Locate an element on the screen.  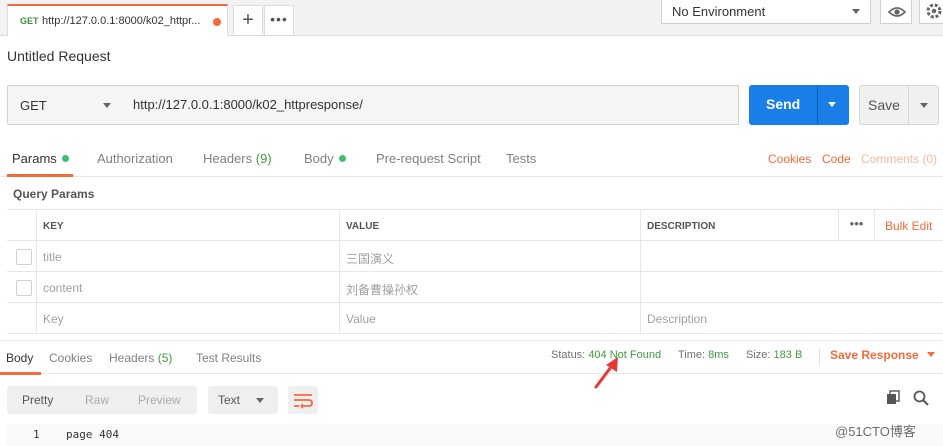
code-link: Code is located at coordinates (836, 159).